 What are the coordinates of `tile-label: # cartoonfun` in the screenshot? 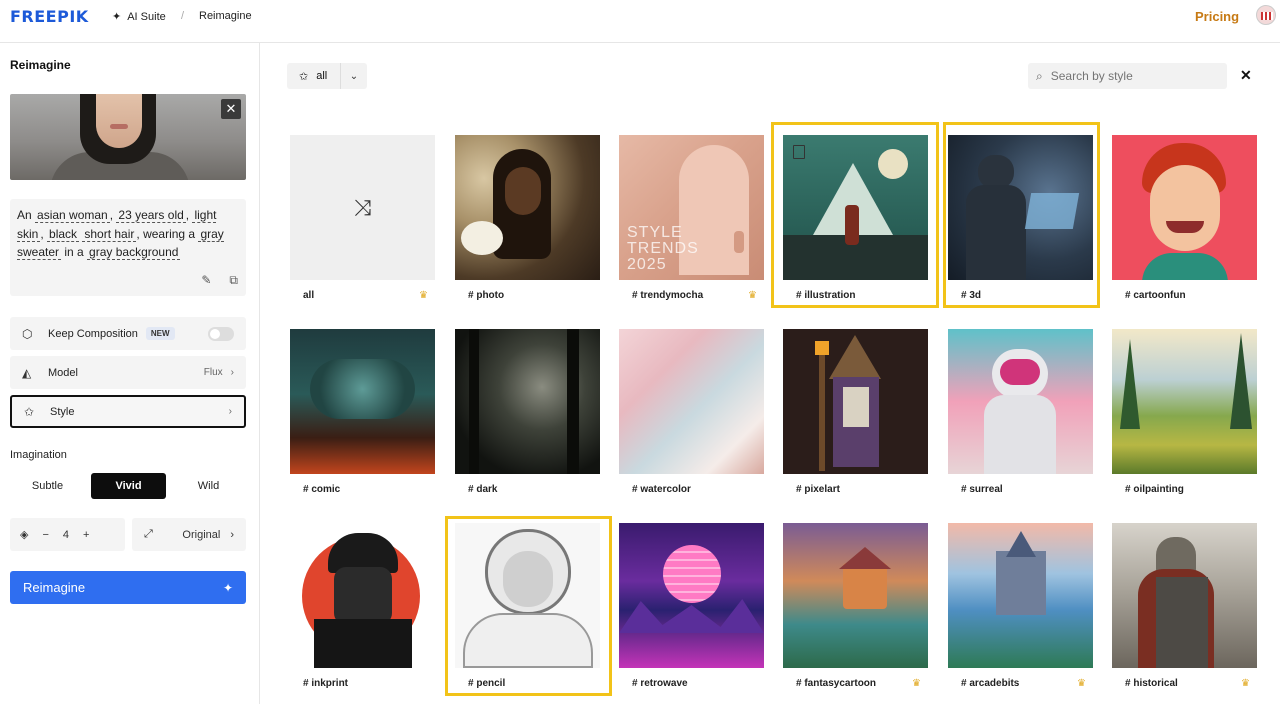 It's located at (1155, 295).